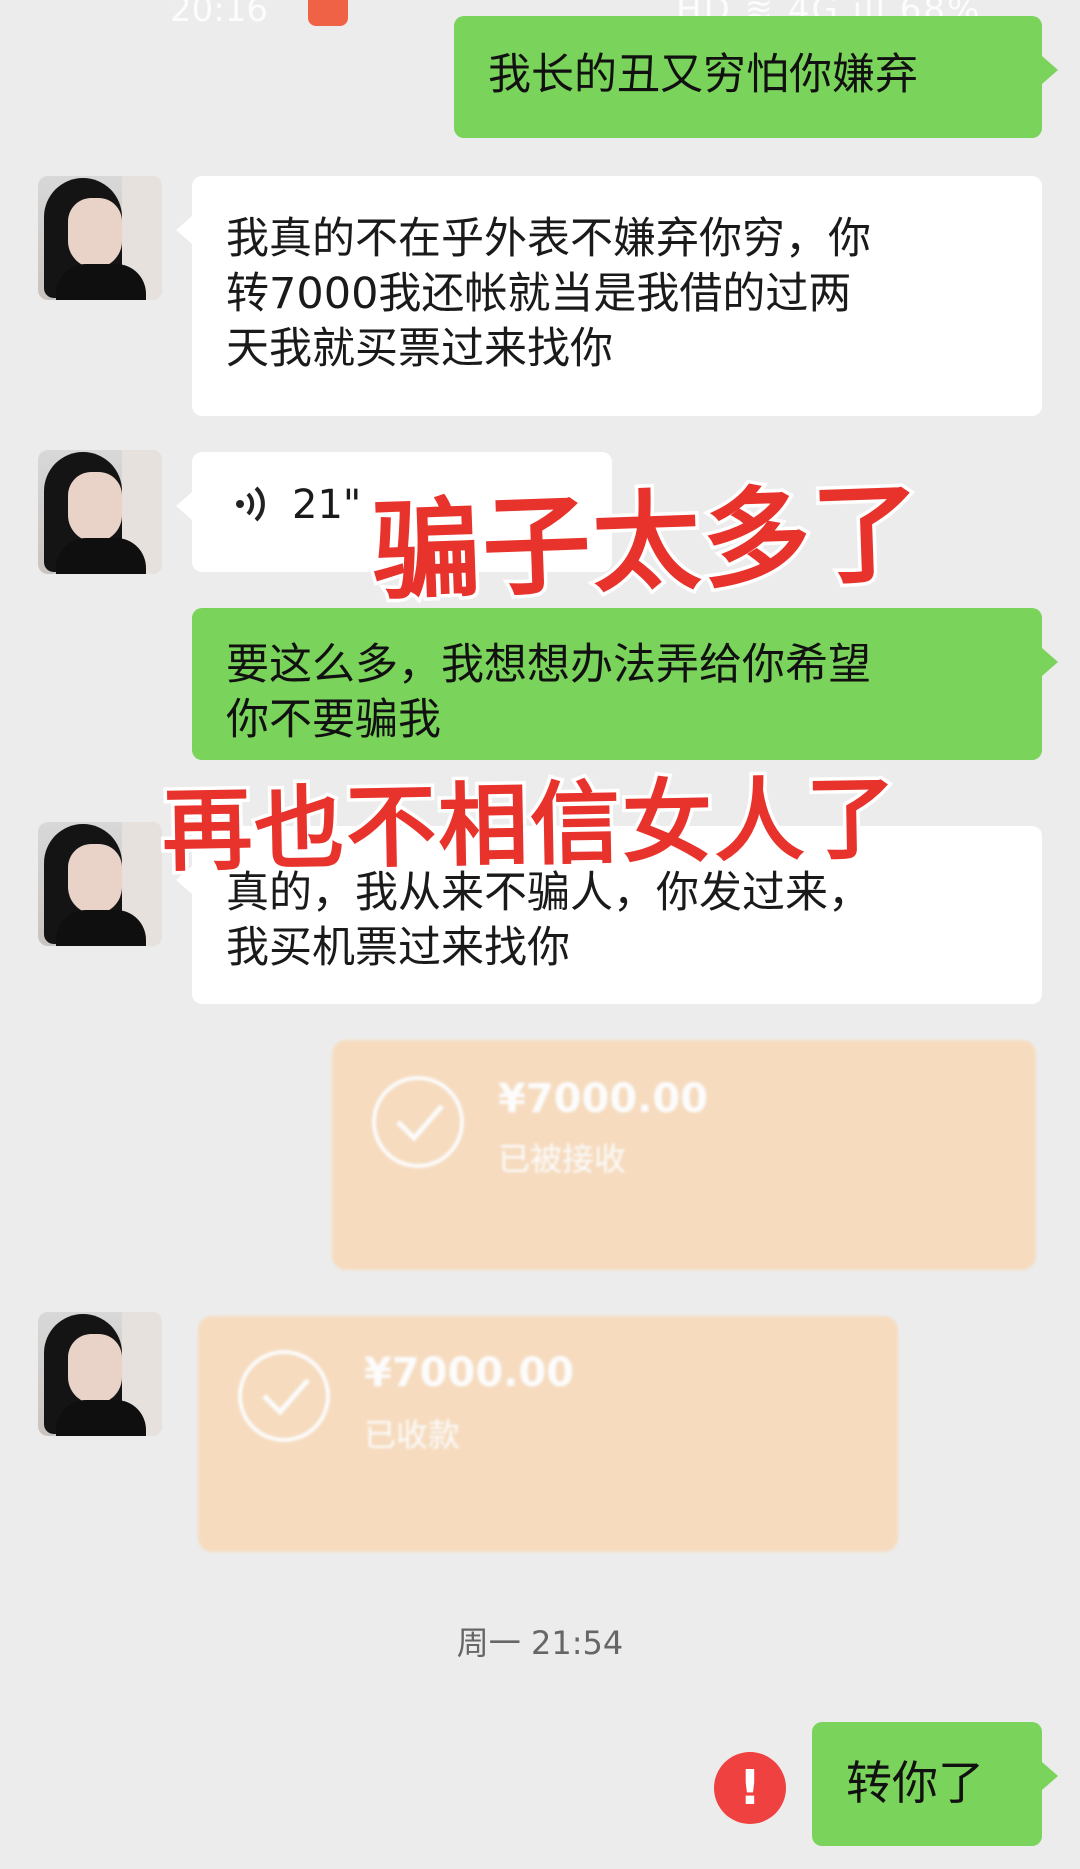 Image resolution: width=1080 pixels, height=1869 pixels. I want to click on overlay-caption-no-trust: 再也不相信女人了, so click(530, 825).